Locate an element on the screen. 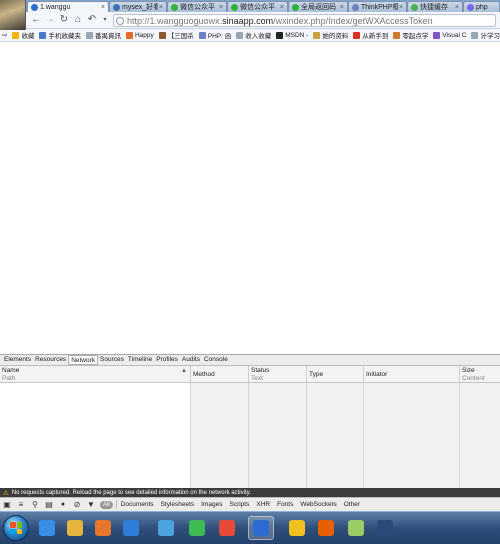 The height and width of the screenshot is (544, 500). bookmark-item: 她的资料 is located at coordinates (330, 35).